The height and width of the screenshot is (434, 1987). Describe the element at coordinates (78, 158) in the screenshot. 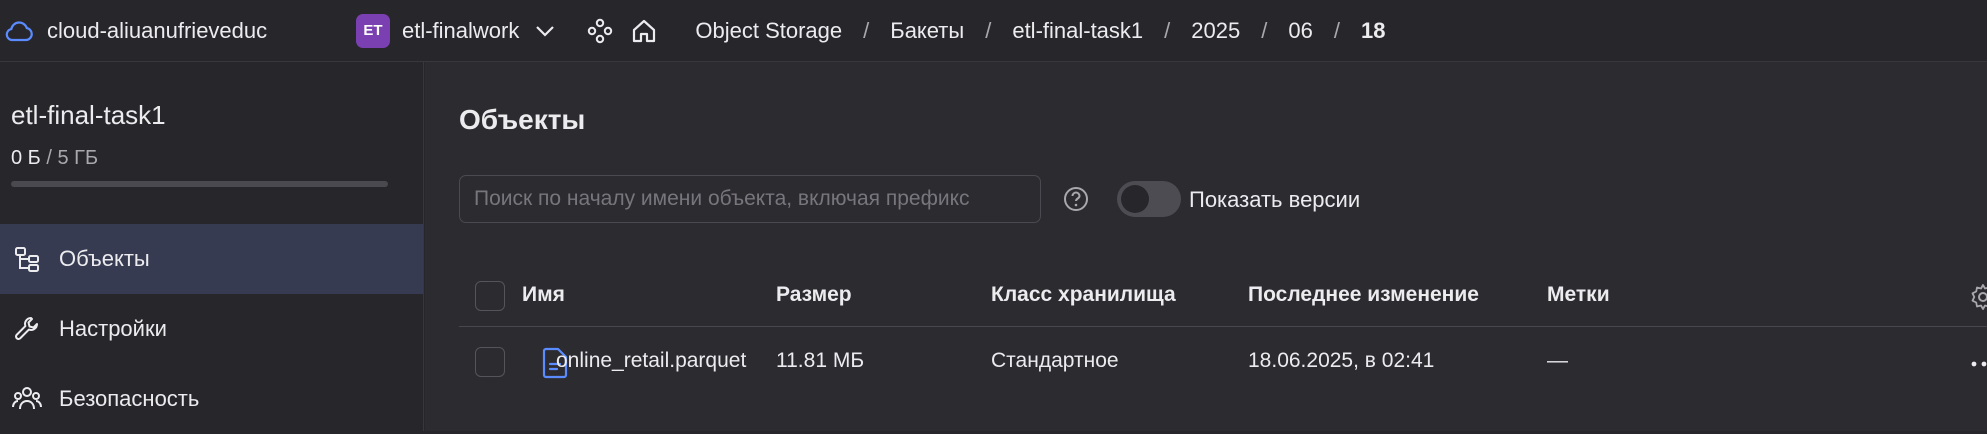

I see `usage-total: 5 ГБ` at that location.